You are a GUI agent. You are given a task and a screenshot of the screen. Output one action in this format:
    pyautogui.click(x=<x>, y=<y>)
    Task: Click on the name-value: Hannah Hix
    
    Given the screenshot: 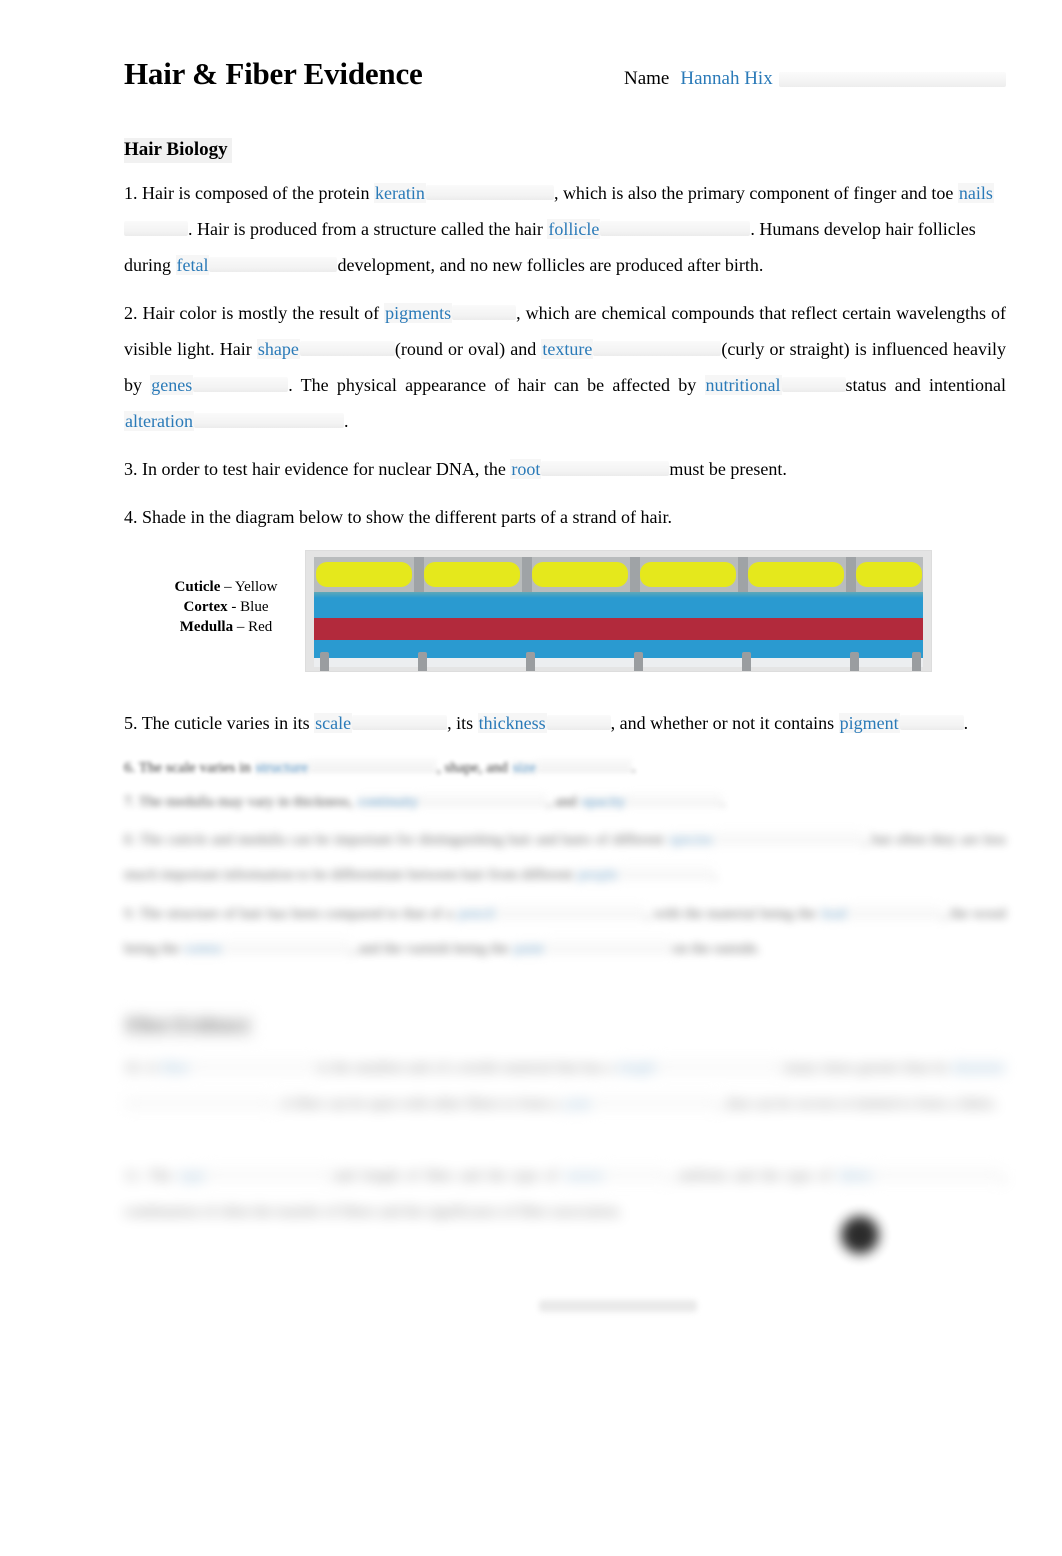 What is the action you would take?
    pyautogui.click(x=726, y=79)
    